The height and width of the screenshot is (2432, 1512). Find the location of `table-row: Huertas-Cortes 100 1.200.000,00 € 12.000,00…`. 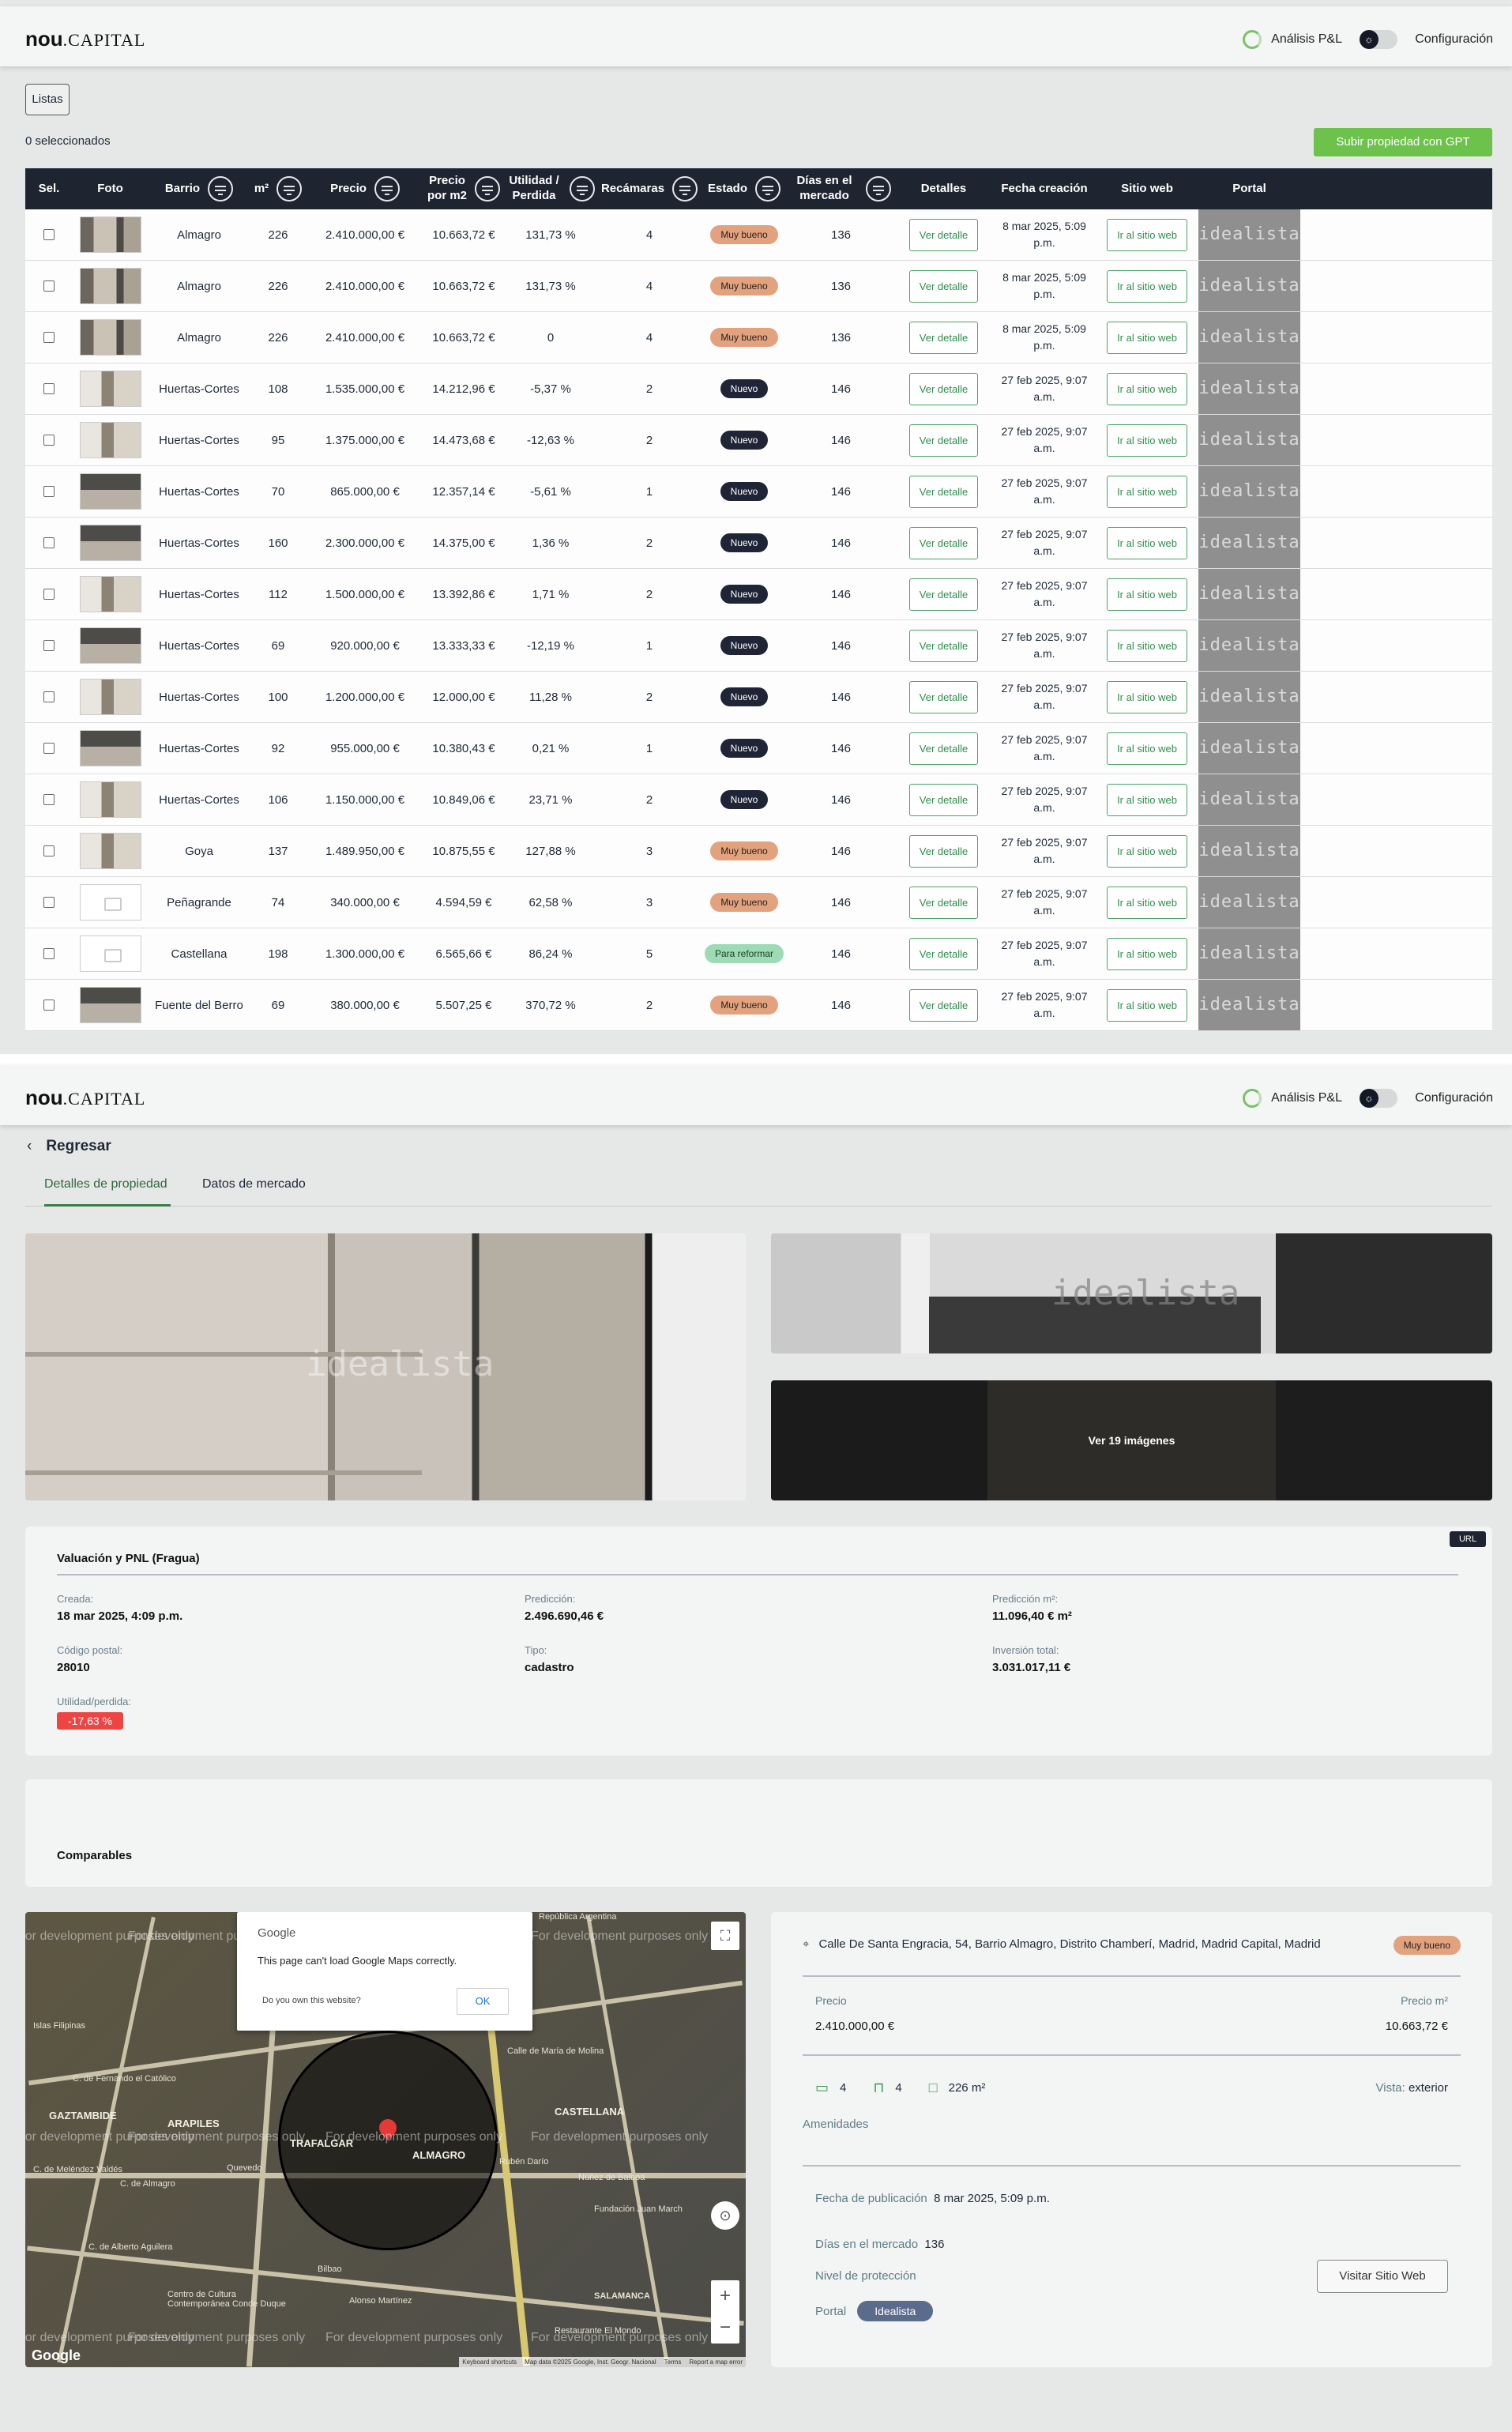

table-row: Huertas-Cortes 100 1.200.000,00 € 12.000,00… is located at coordinates (758, 697).